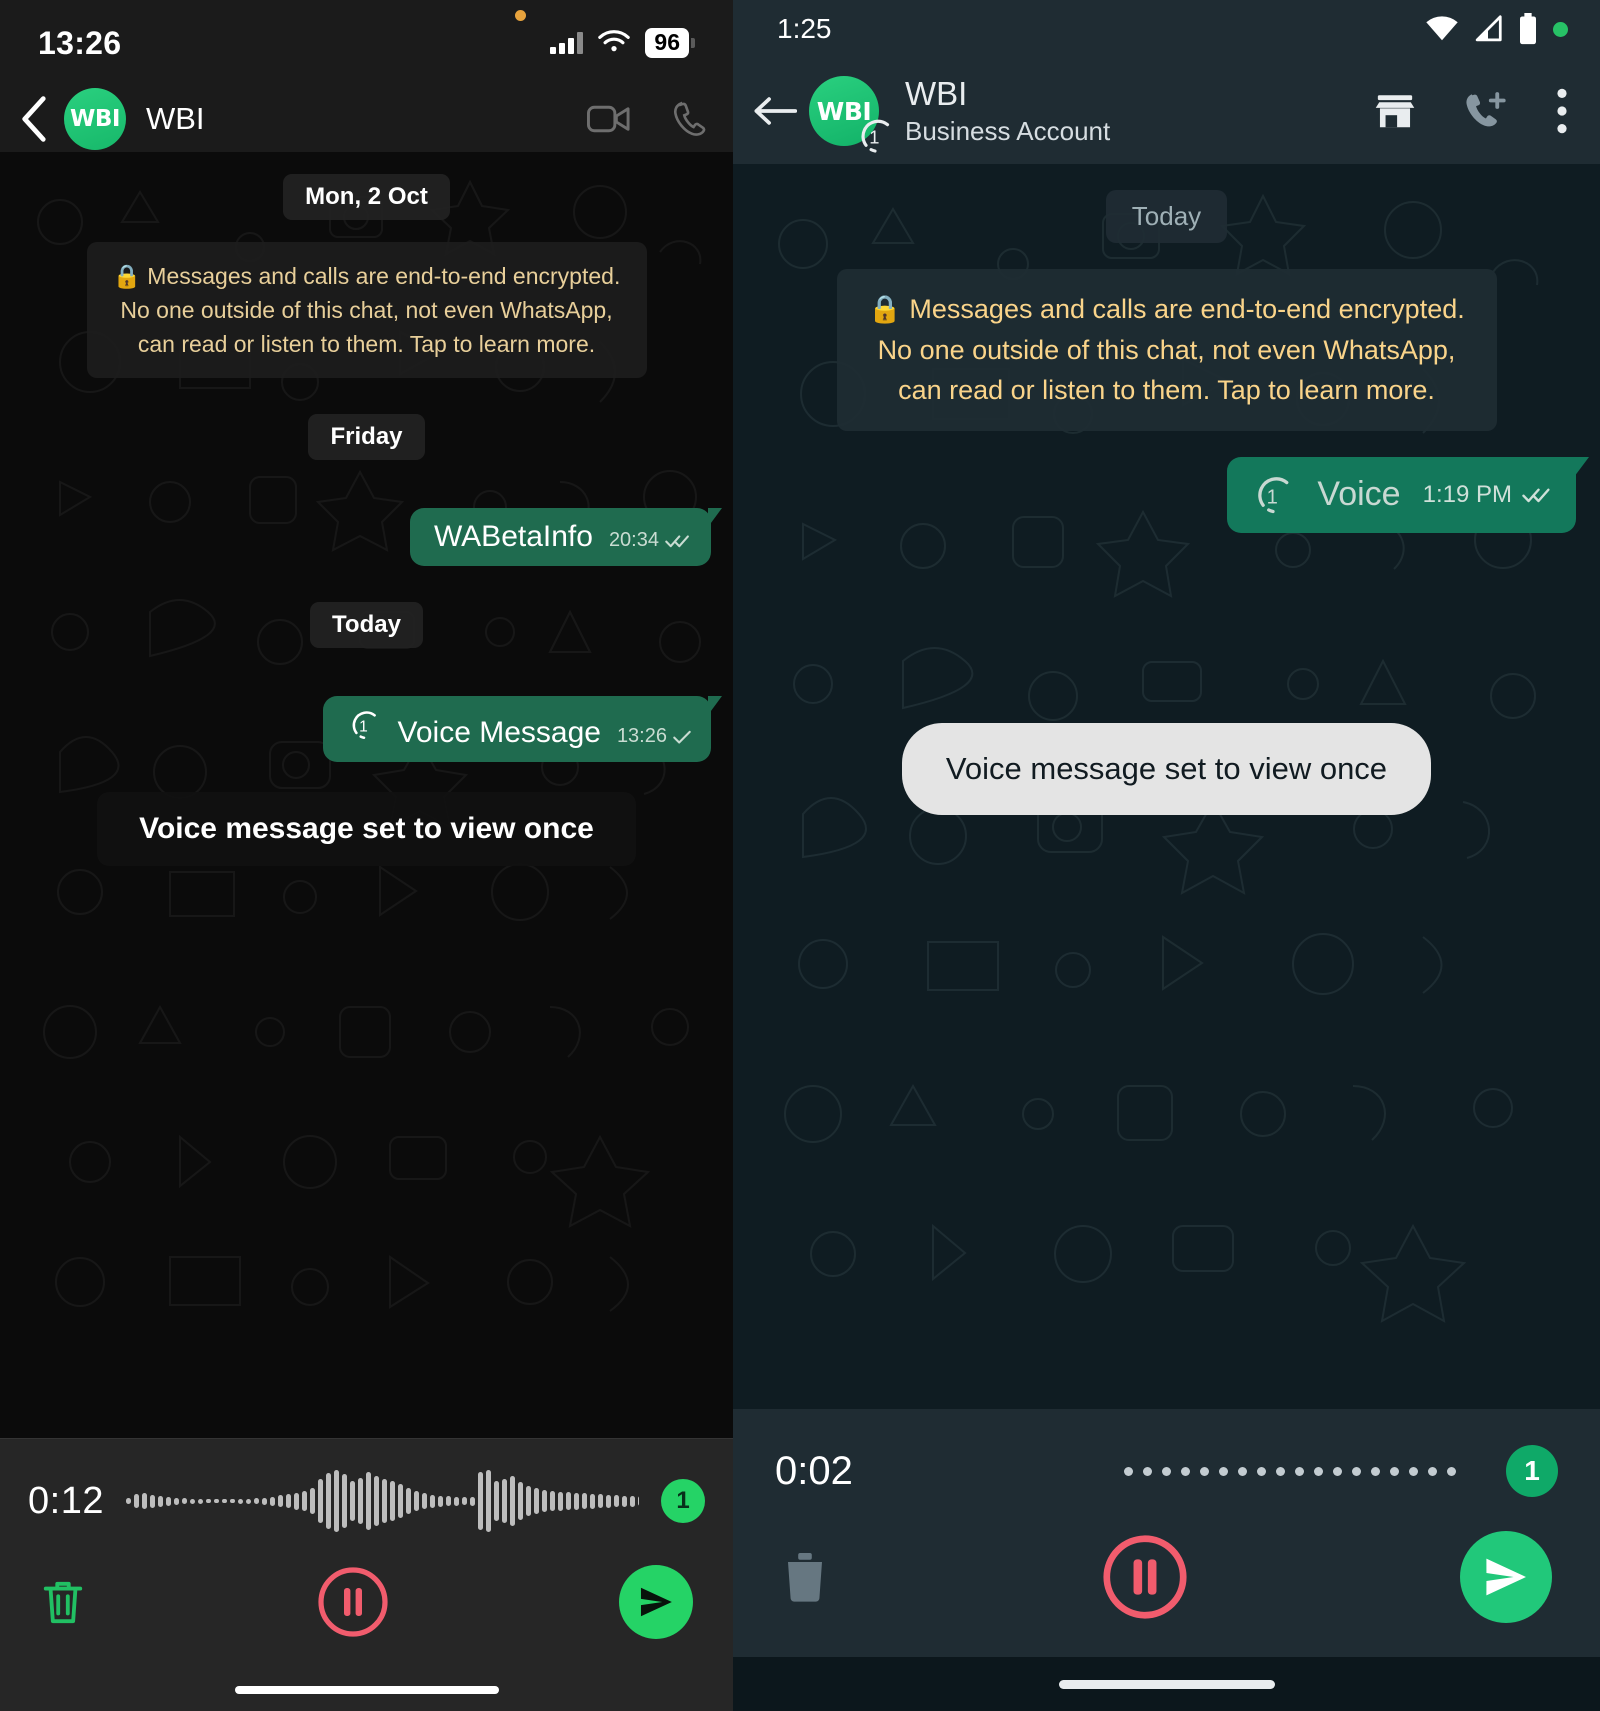  I want to click on back-chevron-icon, so click(34, 119).